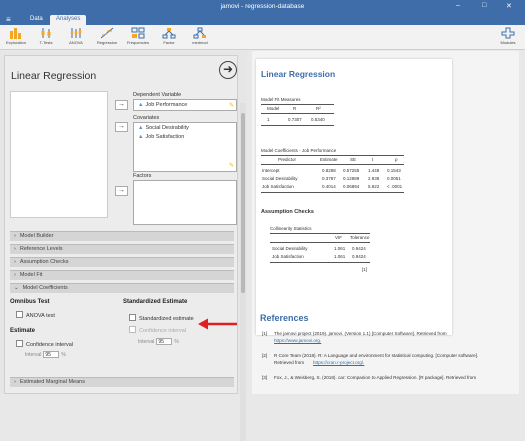  Describe the element at coordinates (46, 36) in the screenshot. I see `toolbar-ttests-button: T-Tests` at that location.